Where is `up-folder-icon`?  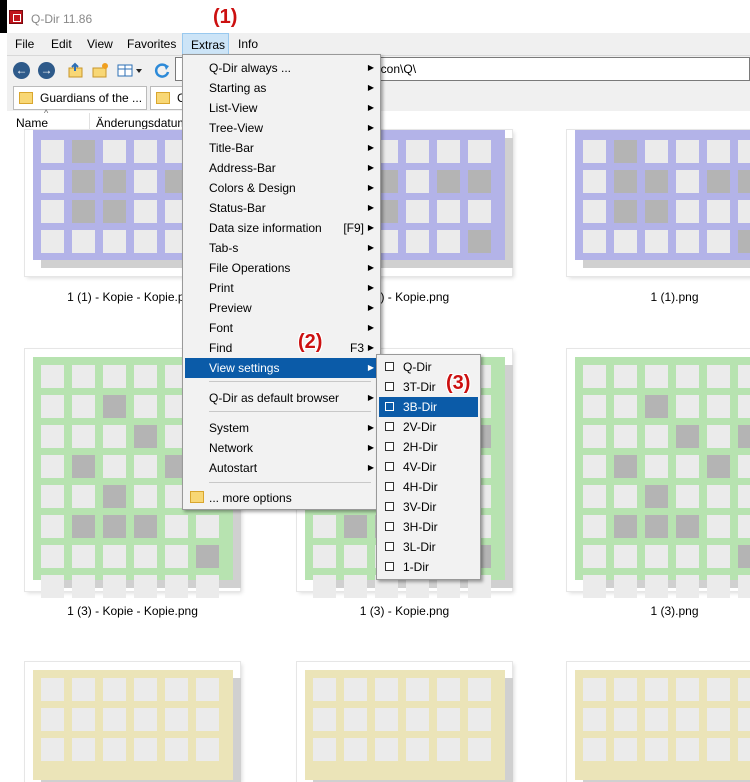 up-folder-icon is located at coordinates (75, 70).